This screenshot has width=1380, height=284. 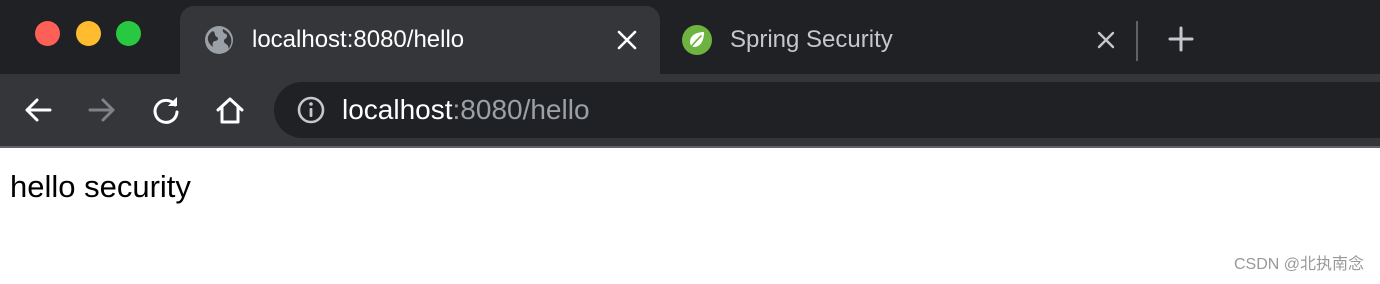 I want to click on tab-spring-security: Spring Security, so click(x=900, y=40).